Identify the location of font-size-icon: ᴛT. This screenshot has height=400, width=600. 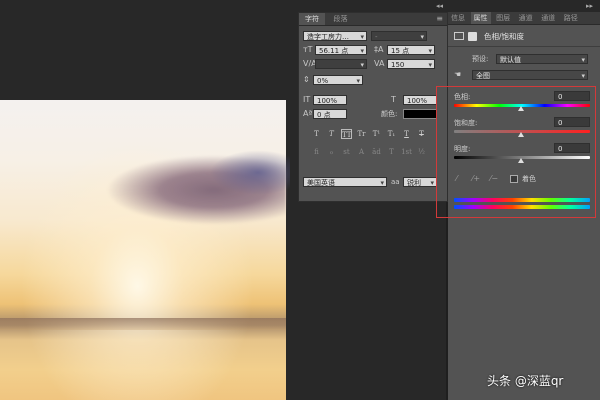
(308, 49).